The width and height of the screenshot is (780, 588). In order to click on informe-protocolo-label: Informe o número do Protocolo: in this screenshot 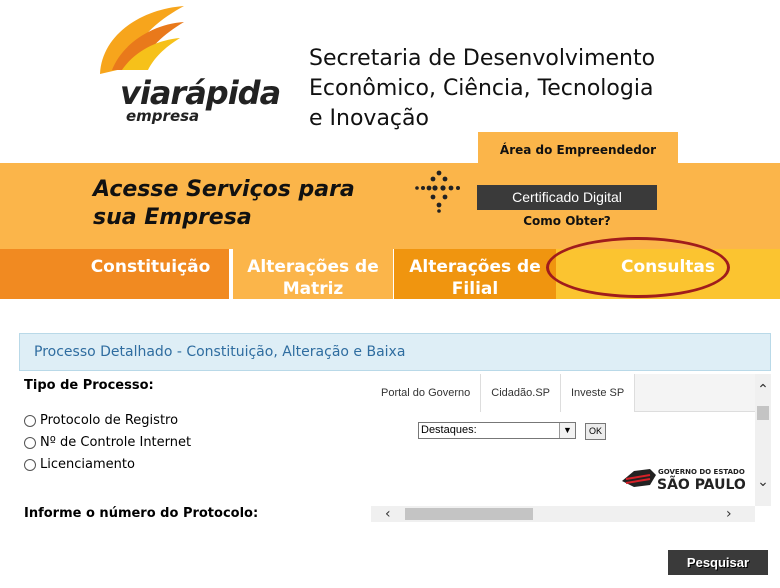, I will do `click(141, 513)`.